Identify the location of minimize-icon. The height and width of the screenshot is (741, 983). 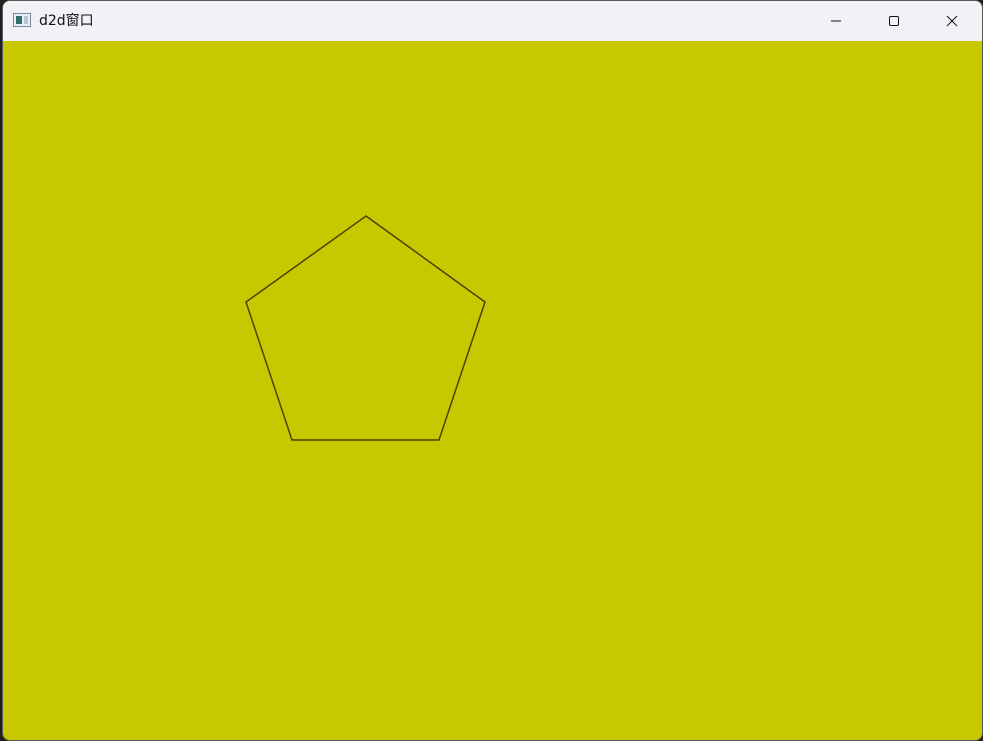
(836, 21).